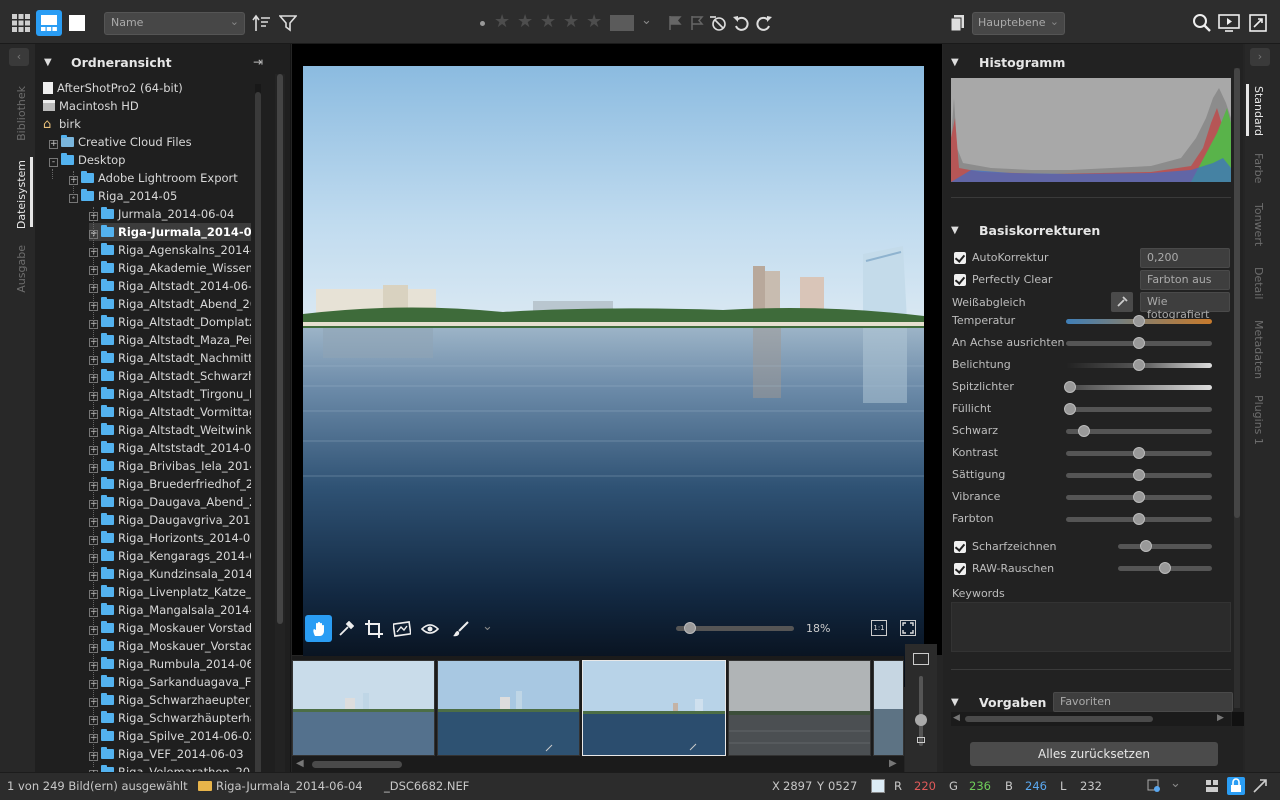 The height and width of the screenshot is (800, 1280). What do you see at coordinates (960, 547) in the screenshot?
I see `sharpen-checkbox` at bounding box center [960, 547].